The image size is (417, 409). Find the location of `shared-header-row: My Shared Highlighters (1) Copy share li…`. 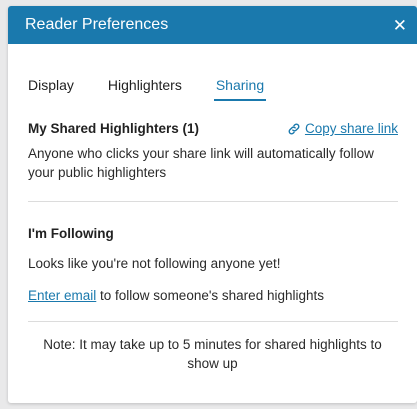

shared-header-row: My Shared Highlighters (1) Copy share li… is located at coordinates (213, 128).